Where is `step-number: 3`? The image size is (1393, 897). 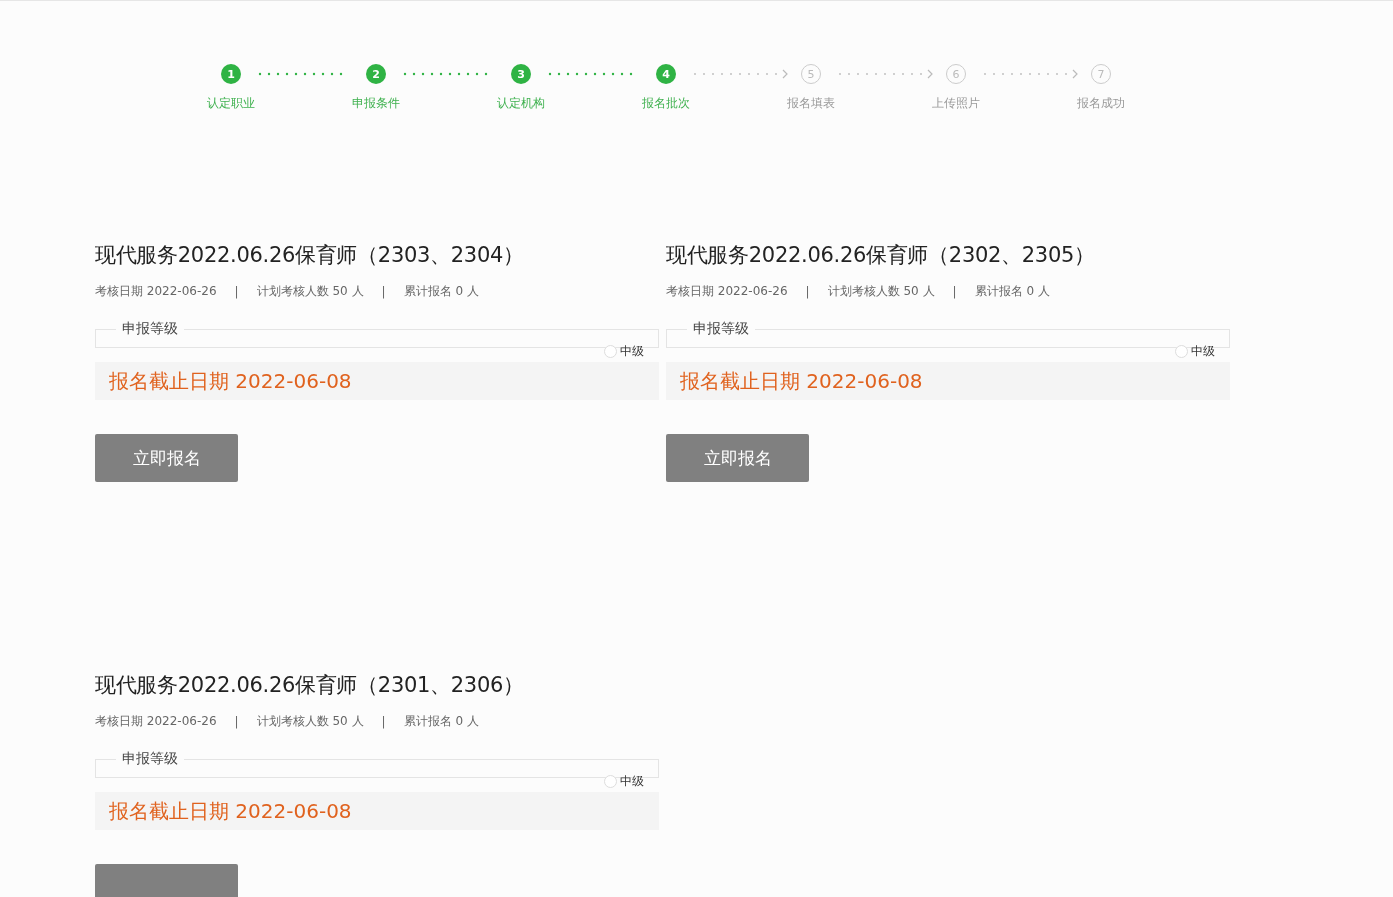
step-number: 3 is located at coordinates (521, 74).